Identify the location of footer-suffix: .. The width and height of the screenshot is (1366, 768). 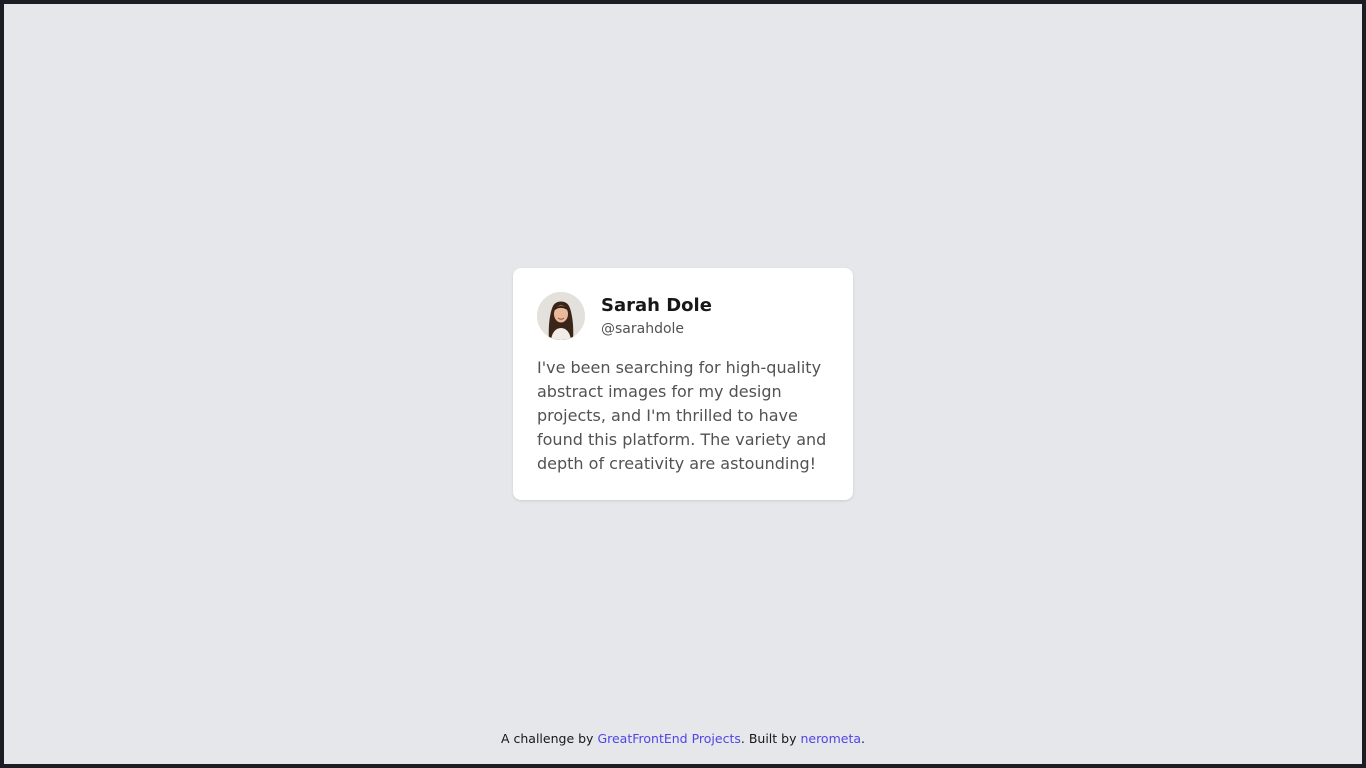
(863, 738).